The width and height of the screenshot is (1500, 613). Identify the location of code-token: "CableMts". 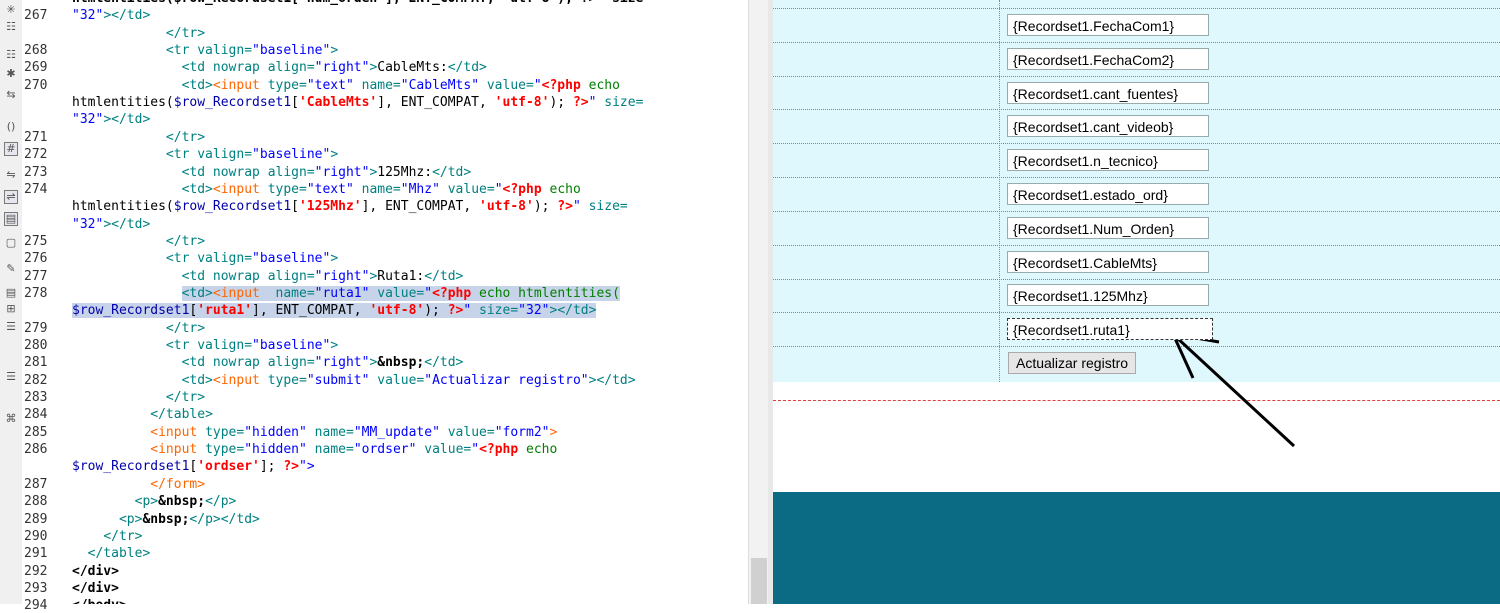
(443, 85).